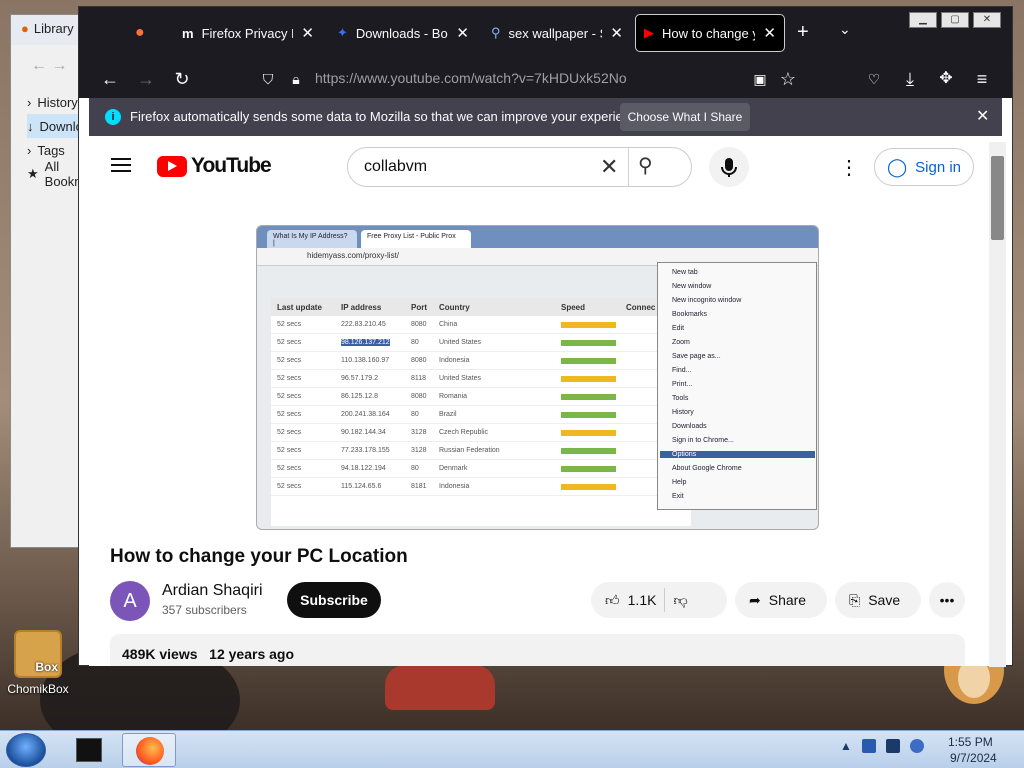 Image resolution: width=1024 pixels, height=768 pixels. What do you see at coordinates (268, 79) in the screenshot?
I see `shield-icon: ⛉` at bounding box center [268, 79].